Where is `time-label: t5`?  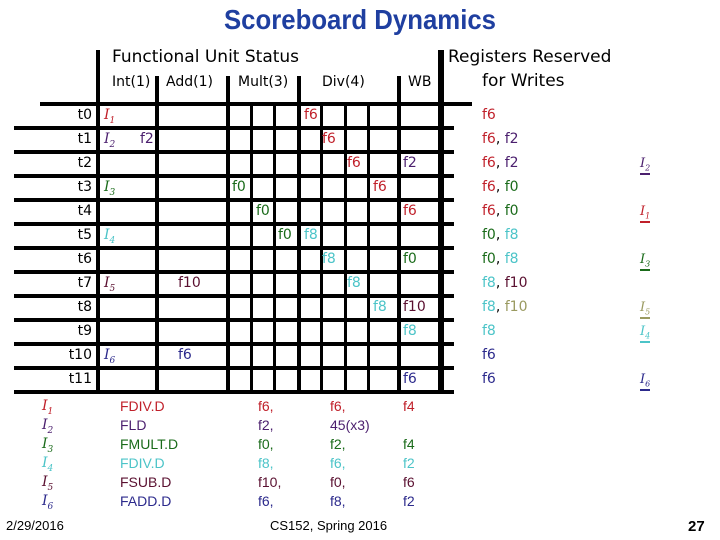 time-label: t5 is located at coordinates (84, 235).